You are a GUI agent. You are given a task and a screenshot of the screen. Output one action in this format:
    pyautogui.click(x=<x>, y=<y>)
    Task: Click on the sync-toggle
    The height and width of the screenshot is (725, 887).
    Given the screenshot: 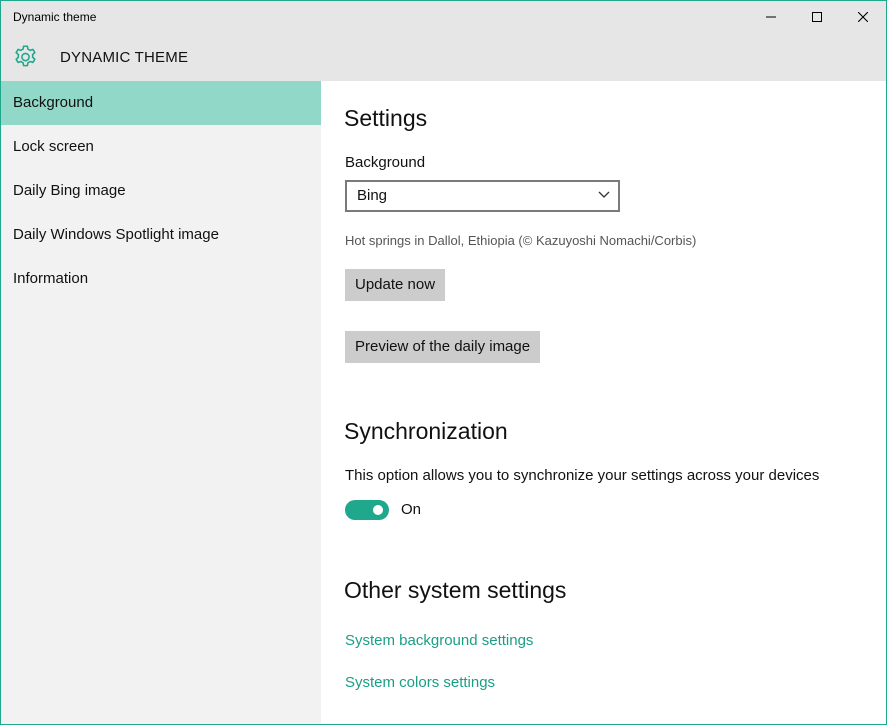 What is the action you would take?
    pyautogui.click(x=367, y=510)
    